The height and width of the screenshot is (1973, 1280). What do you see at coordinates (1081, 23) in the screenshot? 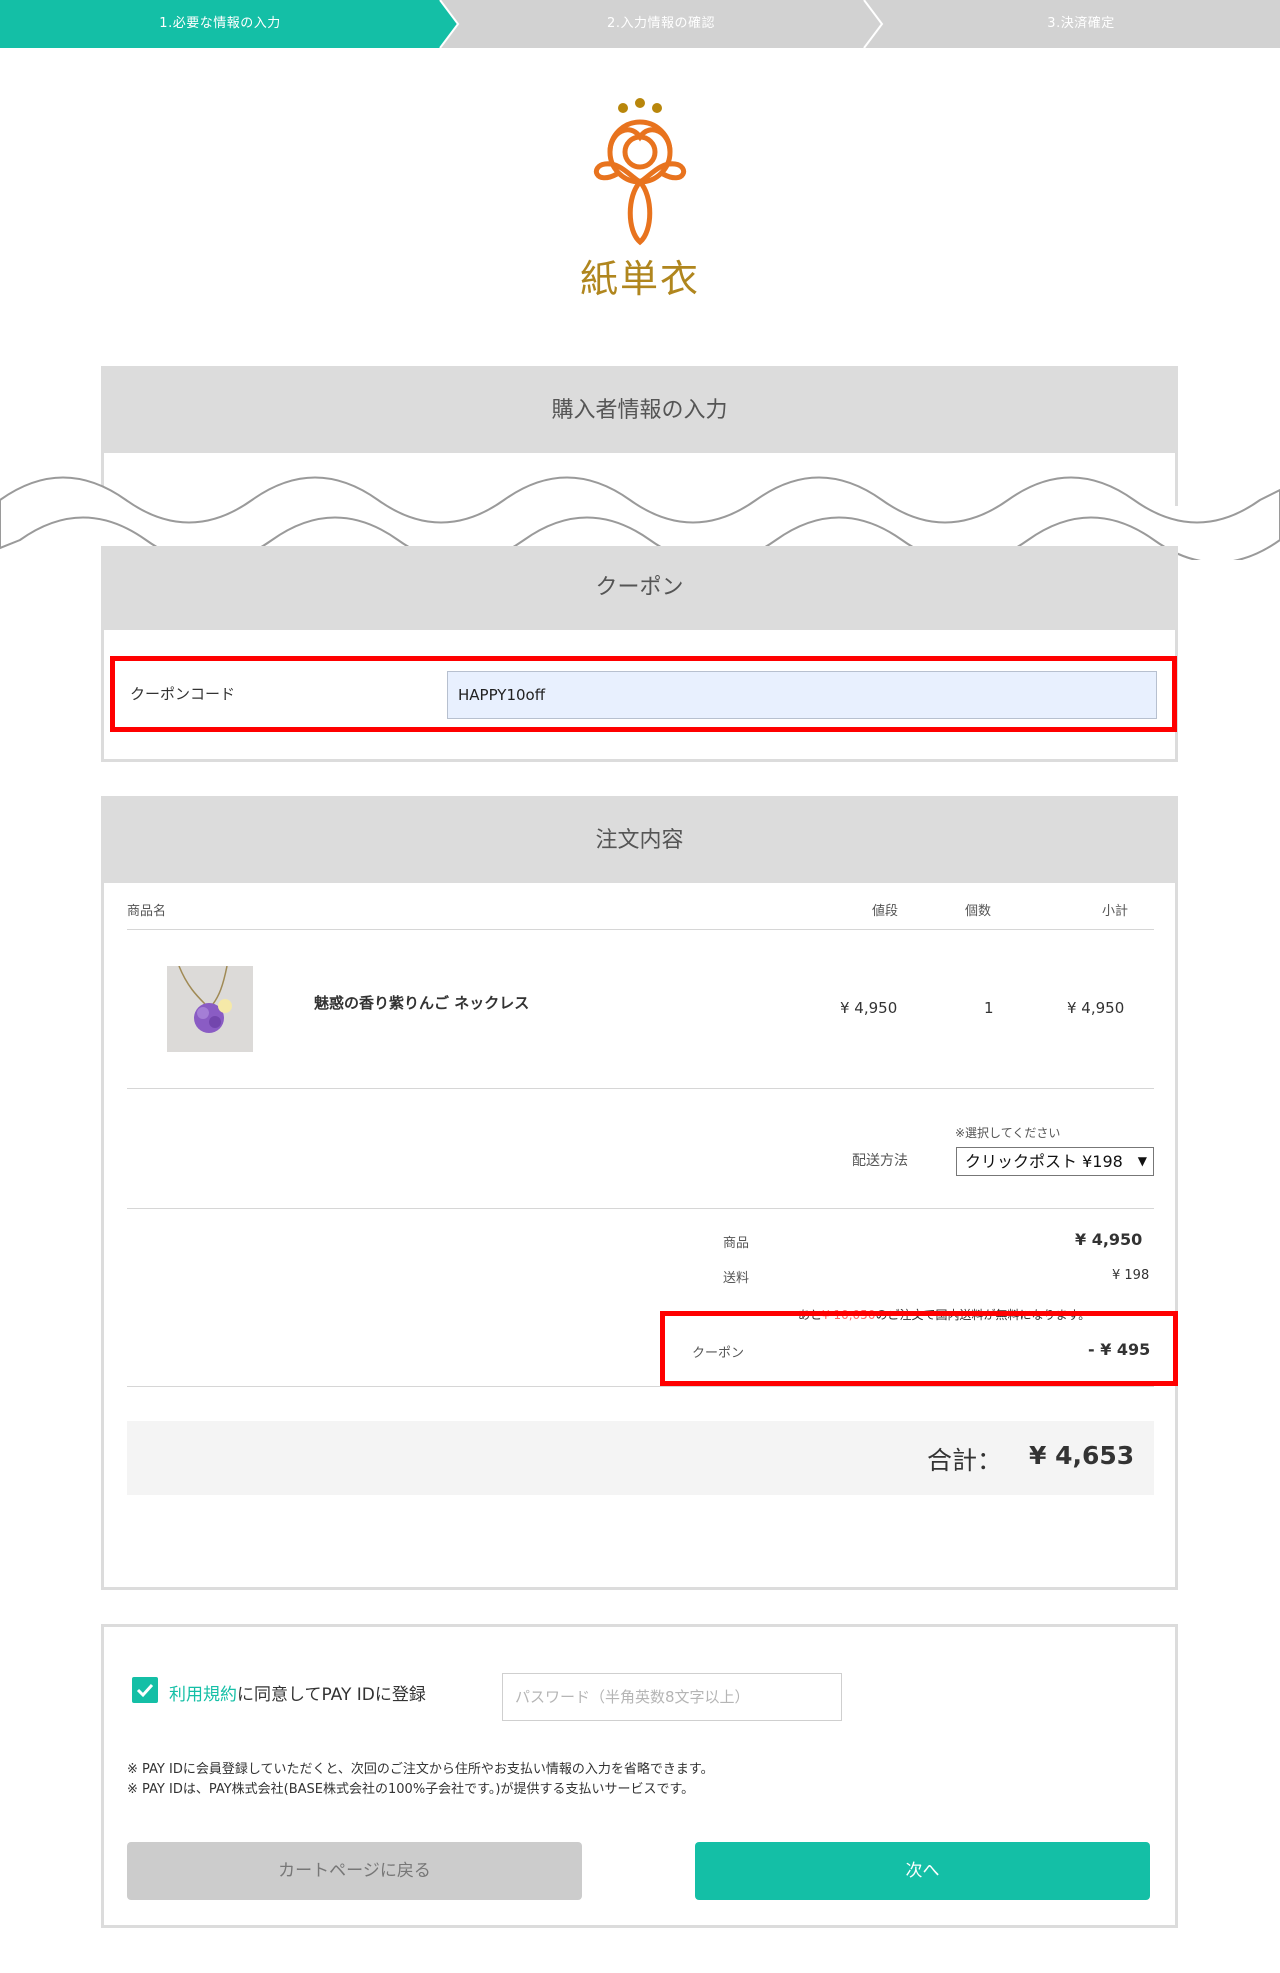
I see `step-3-label: 3.決済確定` at bounding box center [1081, 23].